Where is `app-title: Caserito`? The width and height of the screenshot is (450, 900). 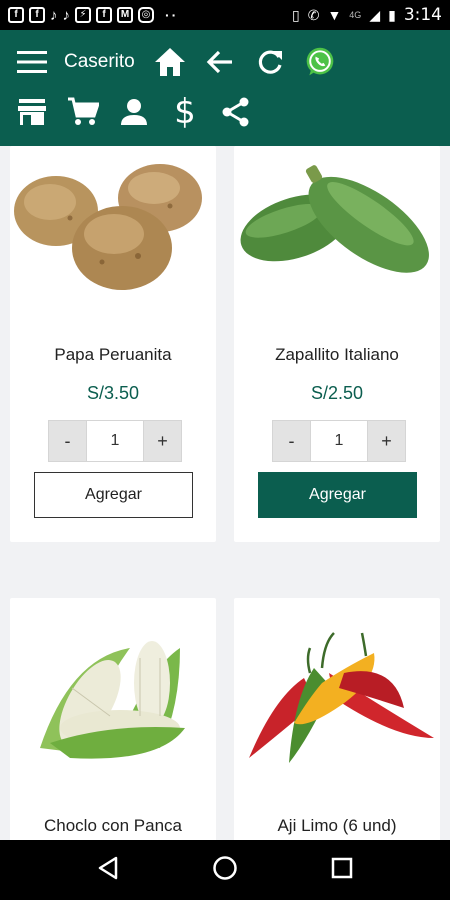
app-title: Caserito is located at coordinates (99, 61).